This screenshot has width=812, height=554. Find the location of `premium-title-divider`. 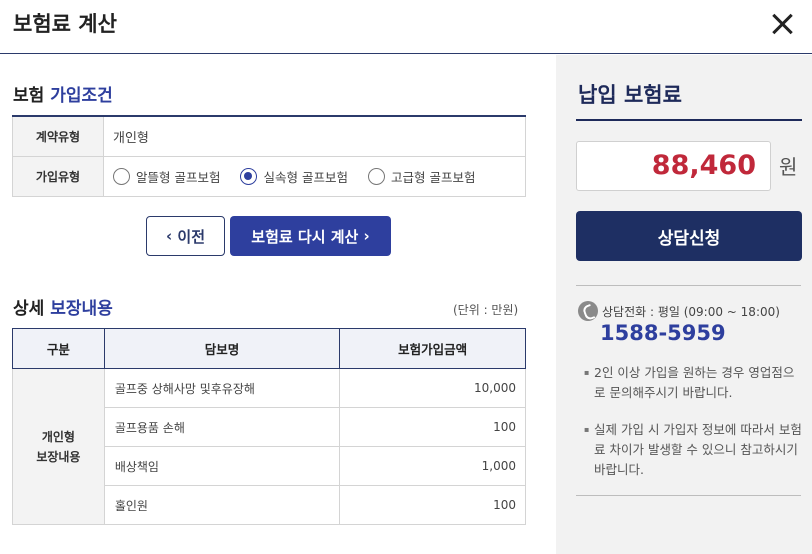

premium-title-divider is located at coordinates (689, 120).